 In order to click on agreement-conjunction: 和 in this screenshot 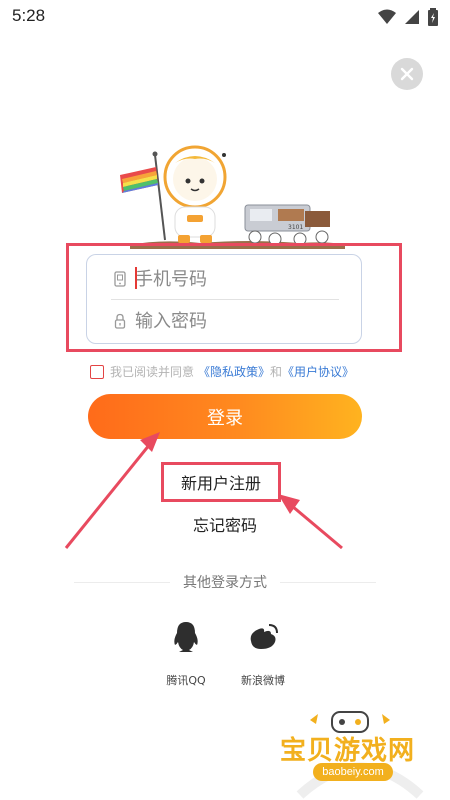, I will do `click(276, 372)`.